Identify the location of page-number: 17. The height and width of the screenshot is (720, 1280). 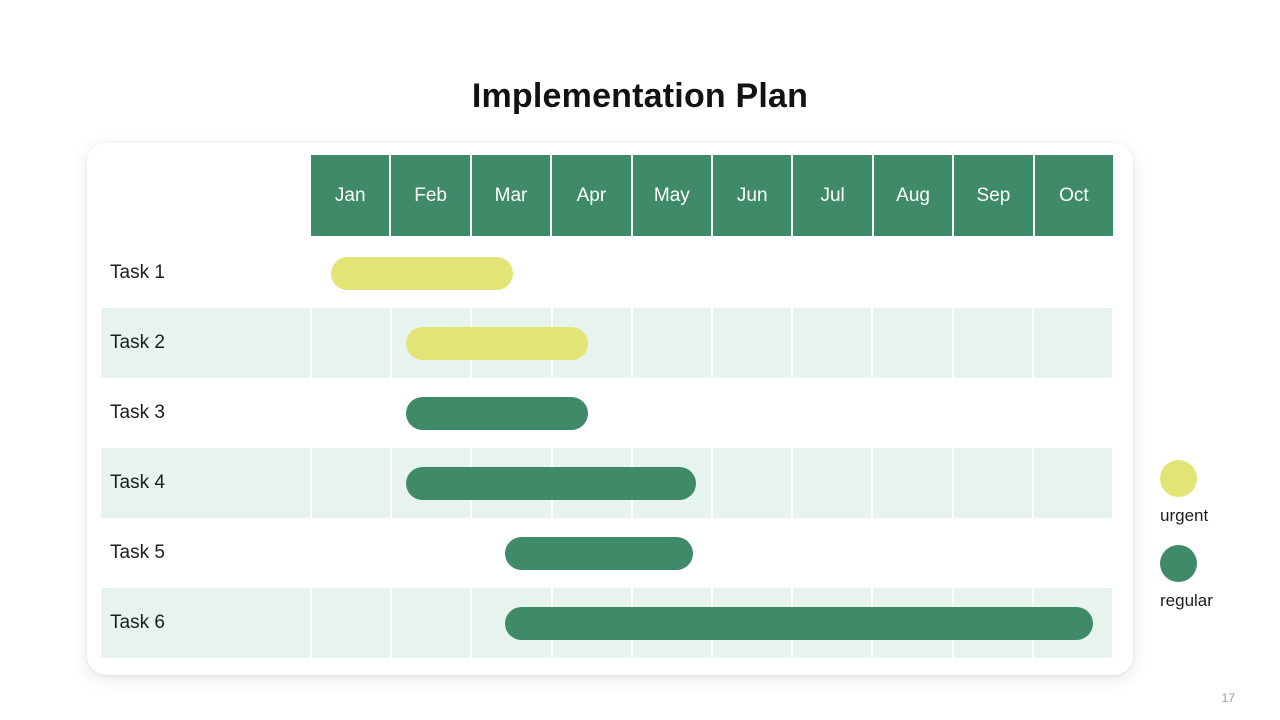
(1228, 698).